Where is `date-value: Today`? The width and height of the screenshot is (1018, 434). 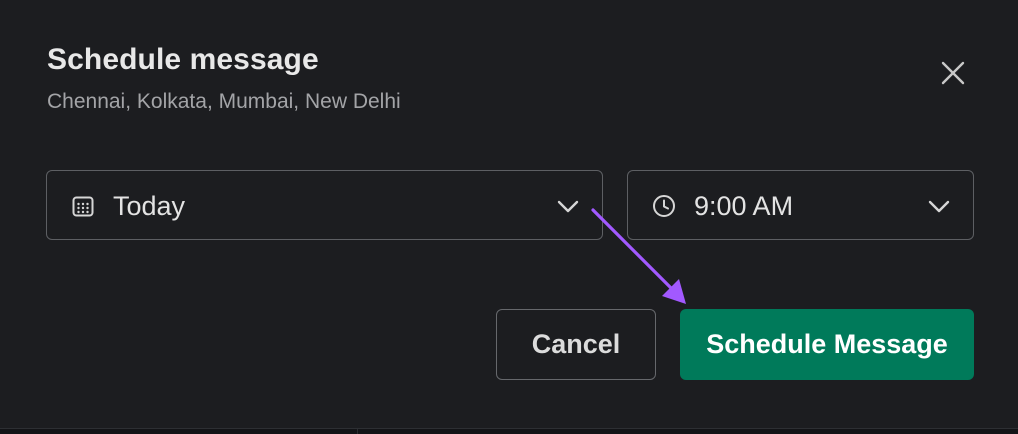
date-value: Today is located at coordinates (149, 206).